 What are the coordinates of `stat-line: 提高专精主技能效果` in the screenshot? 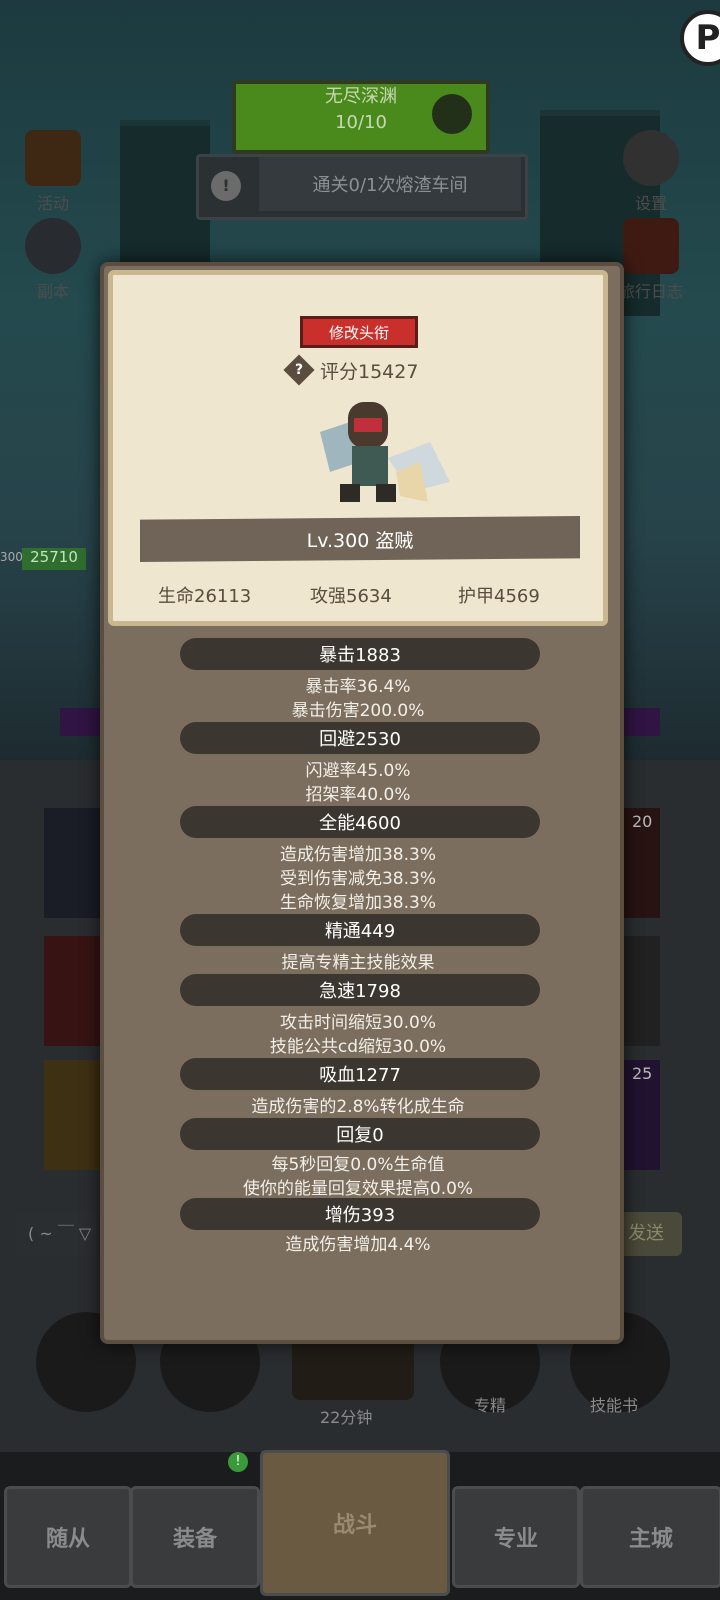 It's located at (358, 963).